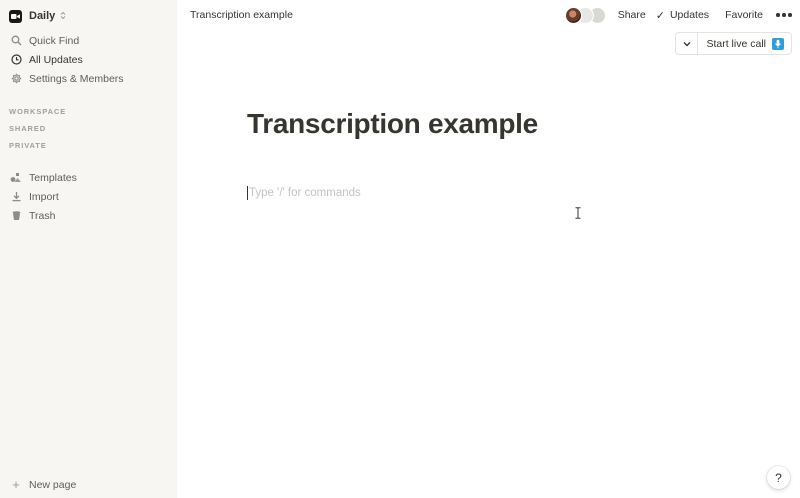  I want to click on check-icon: ✓, so click(660, 15).